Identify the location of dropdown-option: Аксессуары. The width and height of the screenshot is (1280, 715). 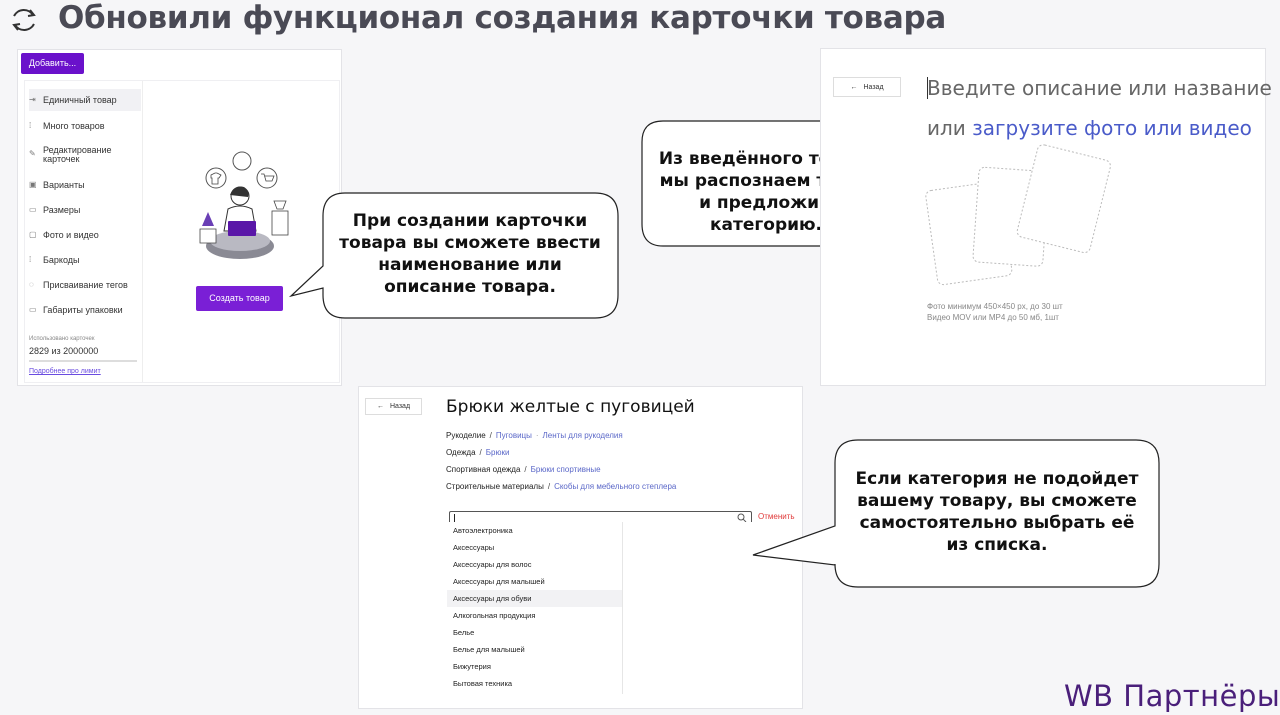
(534, 547).